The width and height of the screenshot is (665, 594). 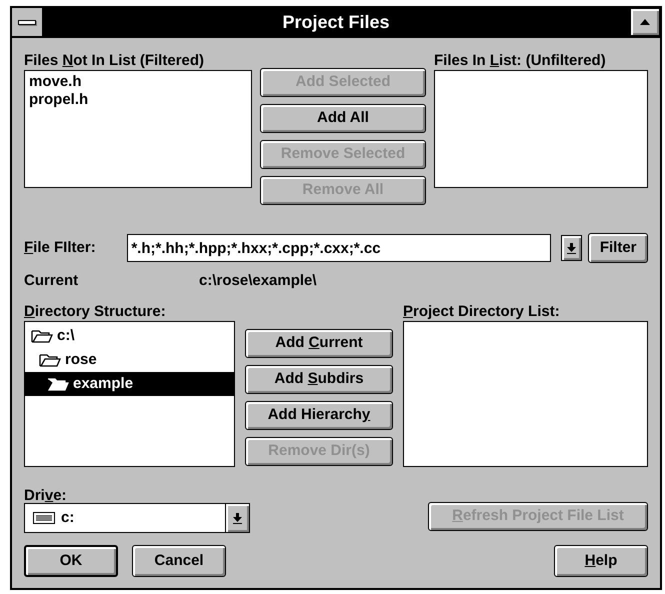 What do you see at coordinates (618, 248) in the screenshot?
I see `filter-button: Filter` at bounding box center [618, 248].